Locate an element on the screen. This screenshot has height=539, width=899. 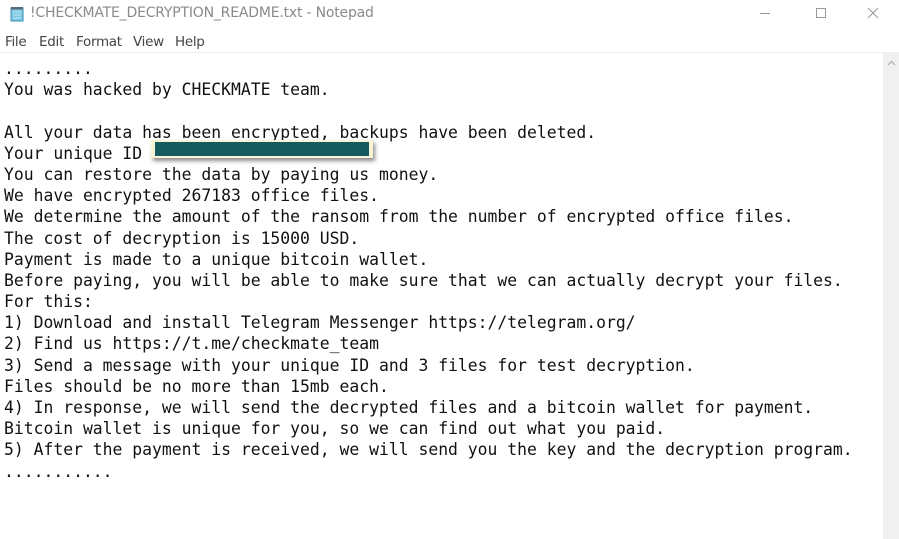
minimize-button is located at coordinates (765, 15).